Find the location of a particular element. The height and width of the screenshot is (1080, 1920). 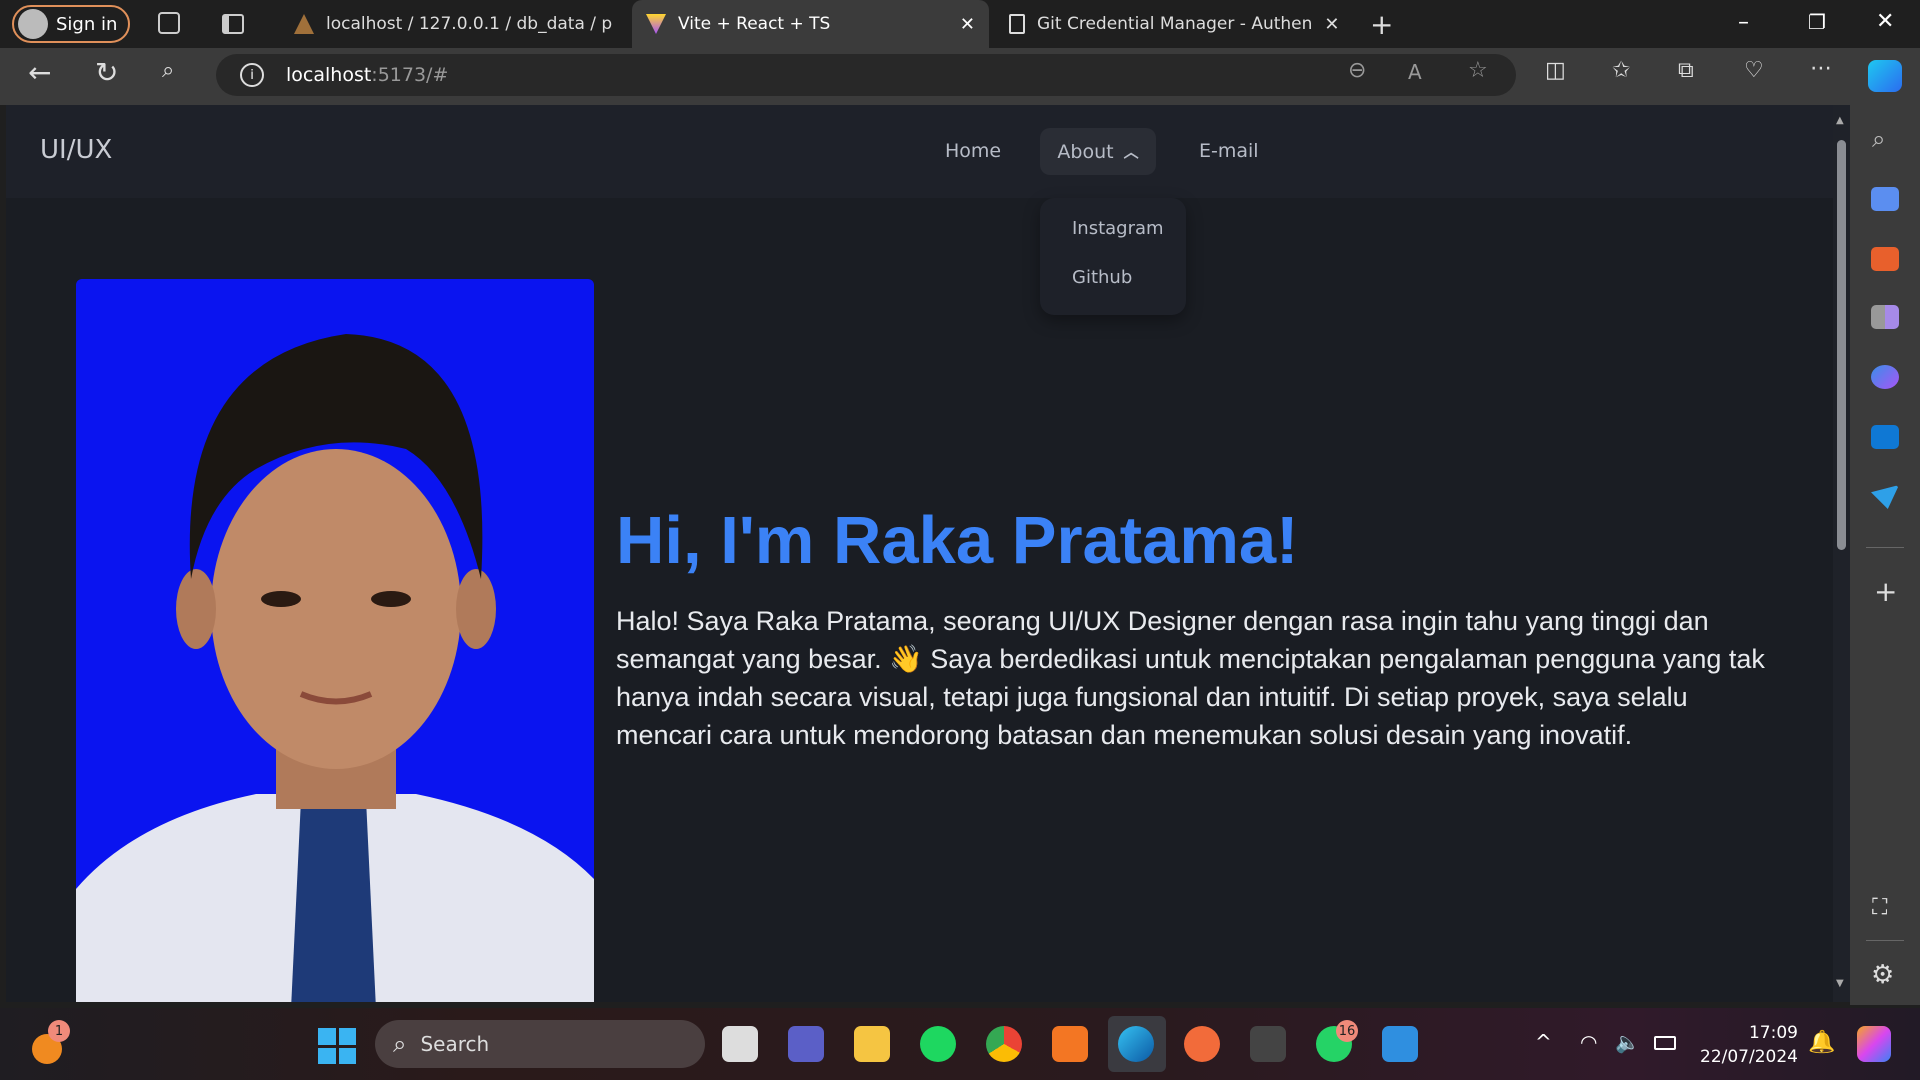

document-icon is located at coordinates (1017, 24).